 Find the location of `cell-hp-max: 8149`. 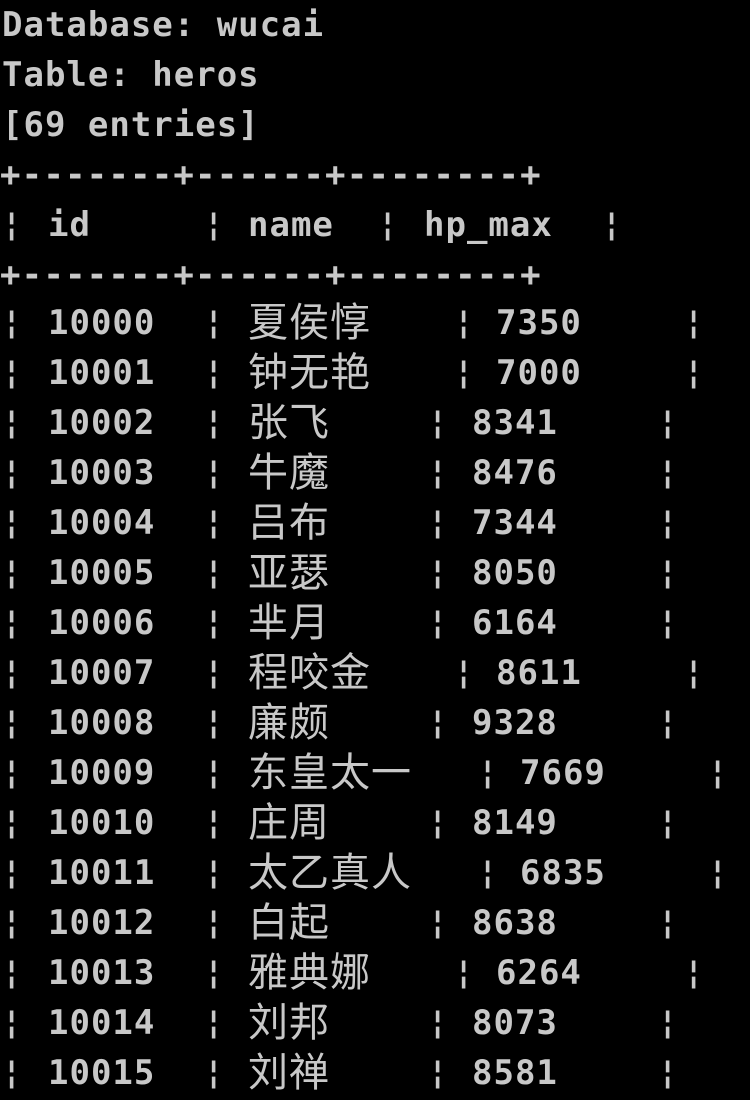

cell-hp-max: 8149 is located at coordinates (515, 823).